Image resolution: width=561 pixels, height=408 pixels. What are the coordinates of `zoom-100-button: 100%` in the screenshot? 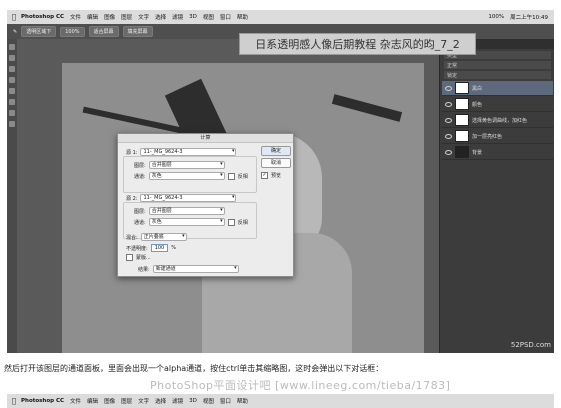 It's located at (72, 31).